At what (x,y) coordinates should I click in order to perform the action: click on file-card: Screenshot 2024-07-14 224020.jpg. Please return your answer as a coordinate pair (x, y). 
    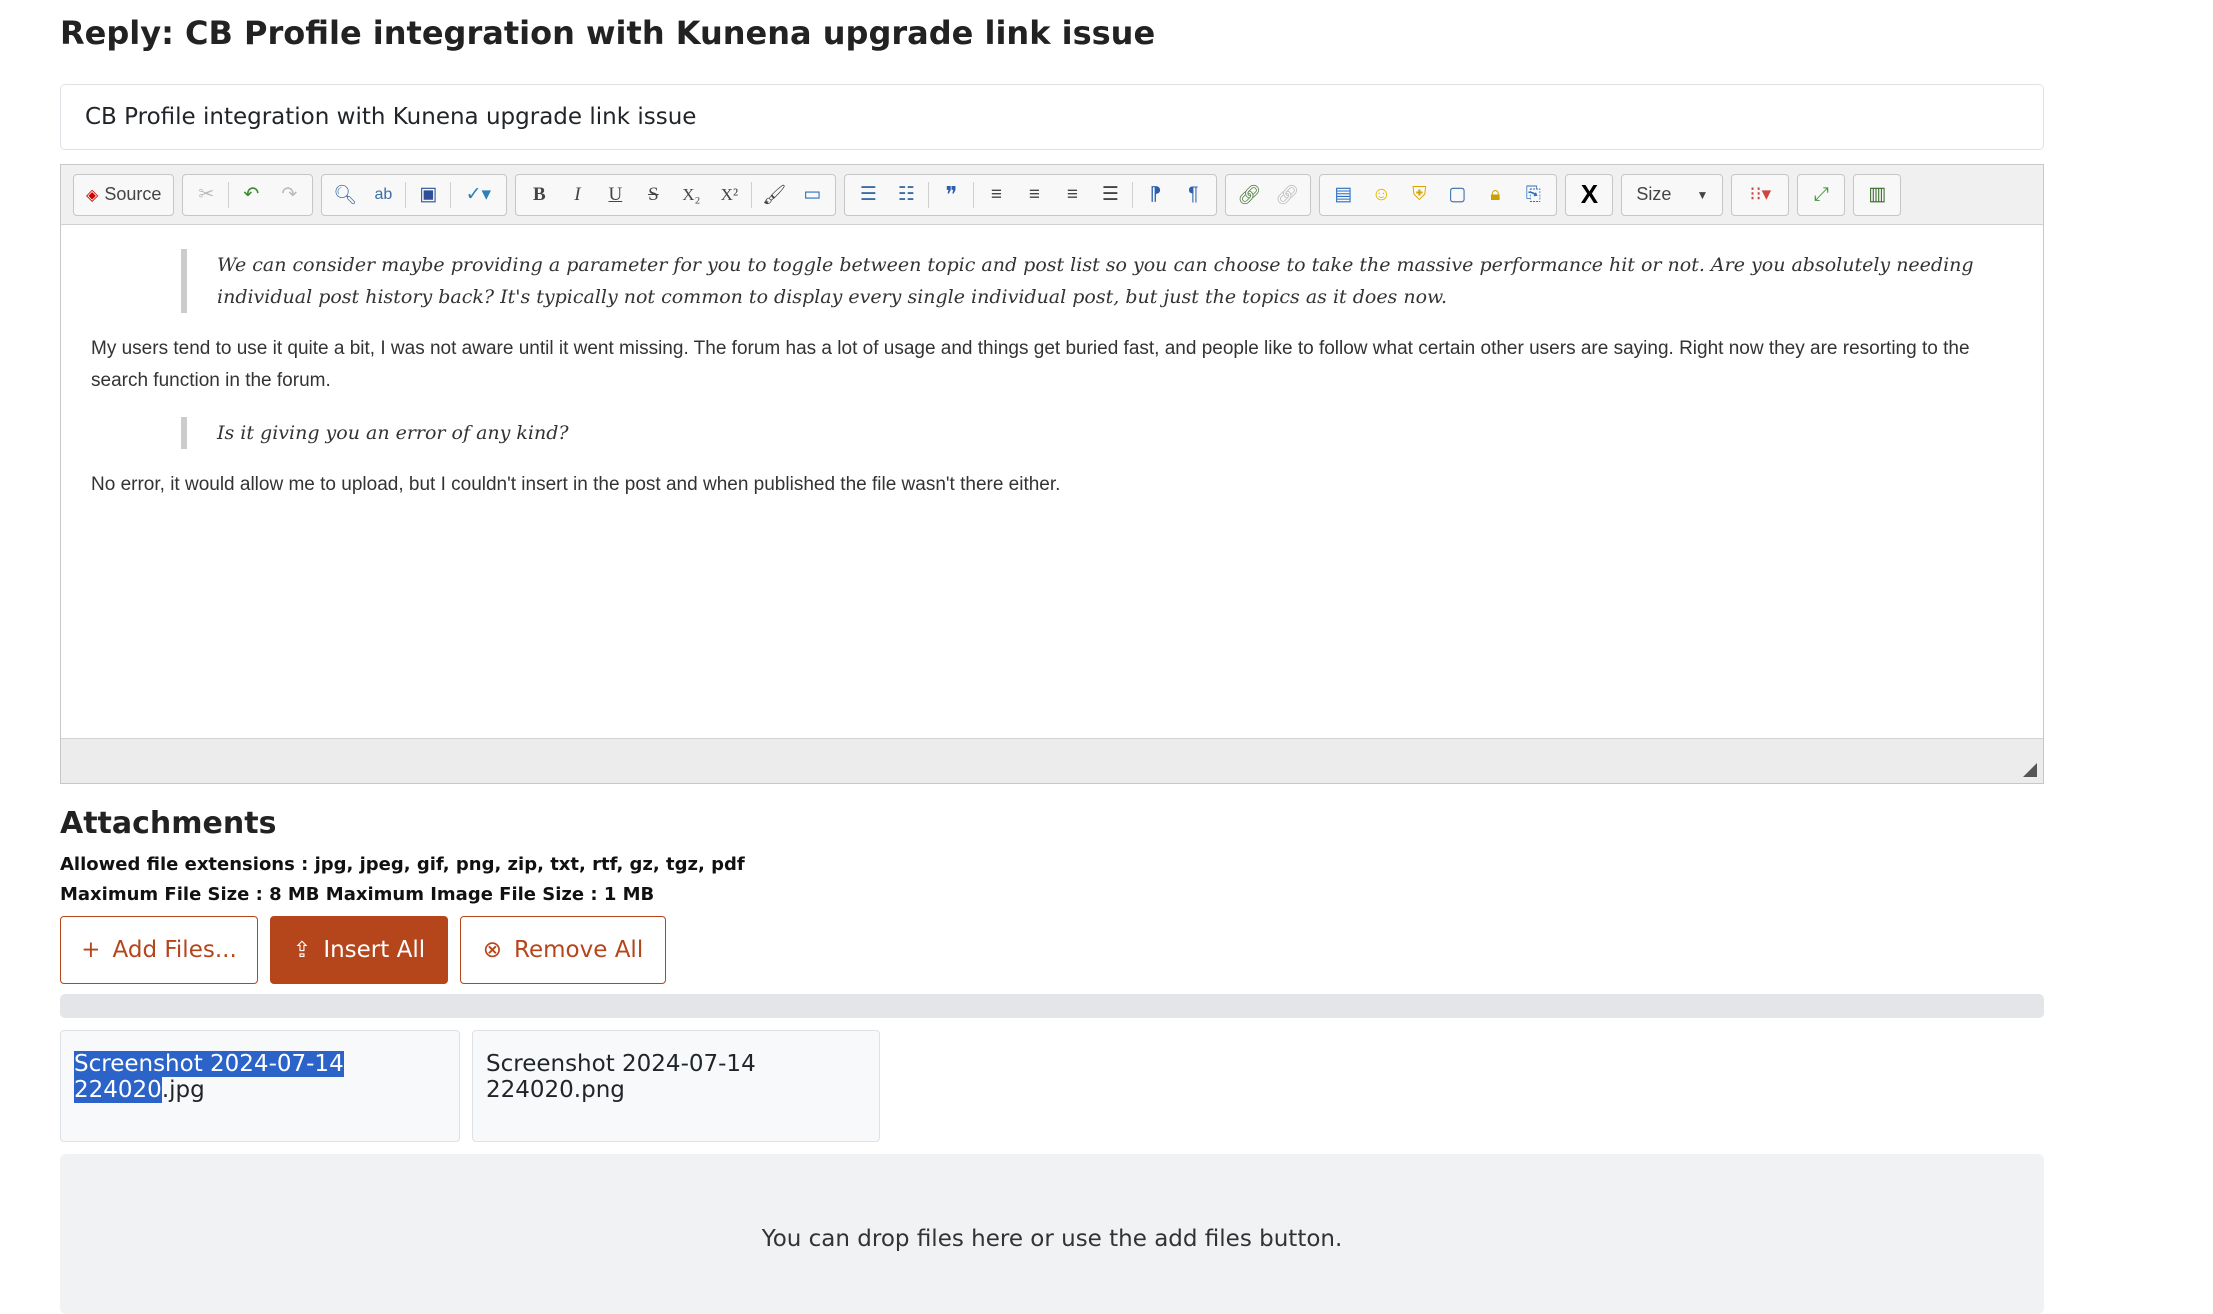
    Looking at the image, I should click on (260, 1086).